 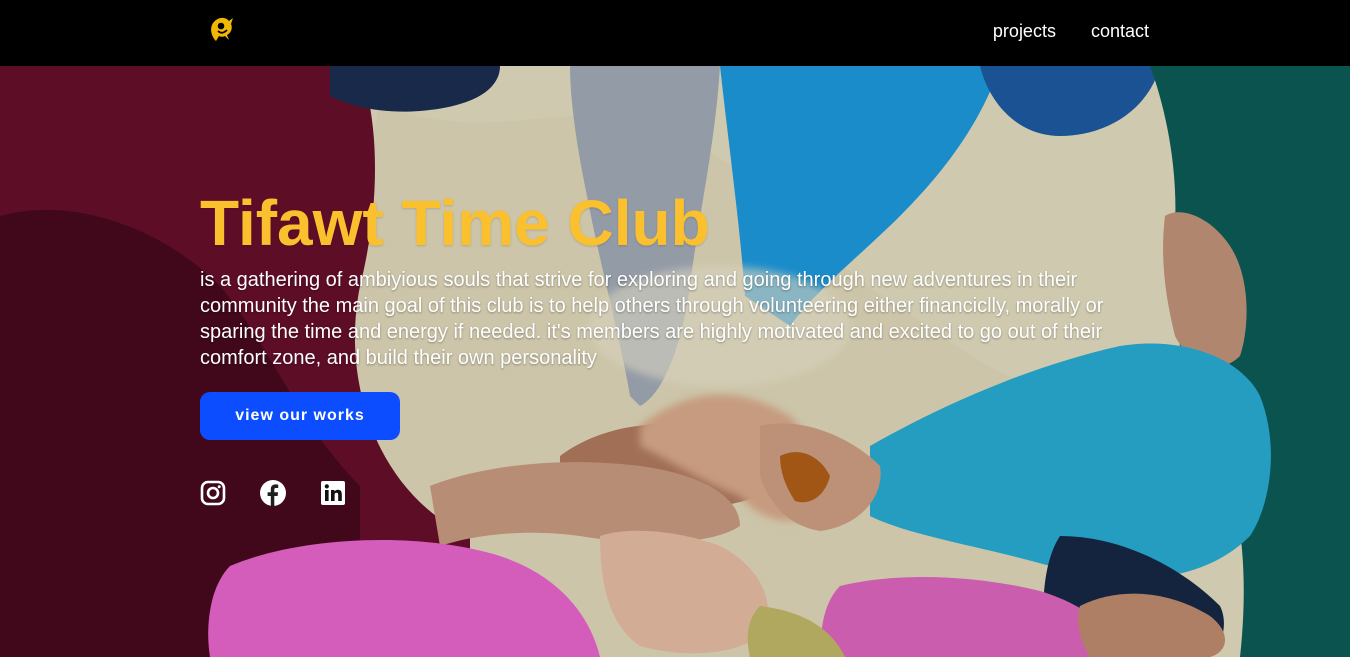 I want to click on navbar: projects contact, so click(x=675, y=33).